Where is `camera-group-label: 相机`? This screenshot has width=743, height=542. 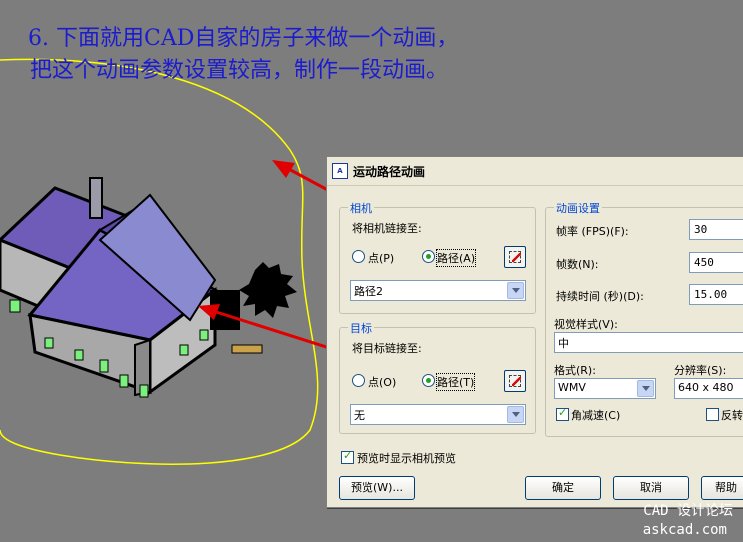 camera-group-label: 相机 is located at coordinates (361, 208).